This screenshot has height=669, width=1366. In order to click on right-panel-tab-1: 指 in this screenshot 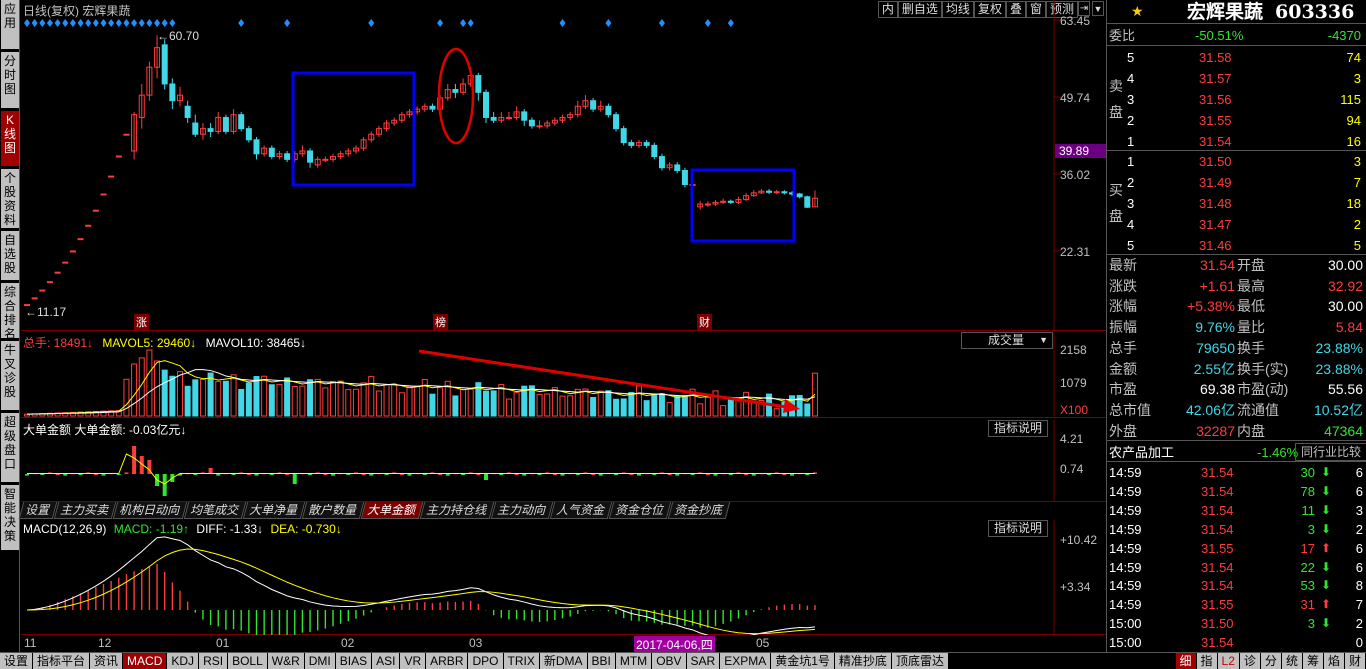, I will do `click(1207, 661)`.